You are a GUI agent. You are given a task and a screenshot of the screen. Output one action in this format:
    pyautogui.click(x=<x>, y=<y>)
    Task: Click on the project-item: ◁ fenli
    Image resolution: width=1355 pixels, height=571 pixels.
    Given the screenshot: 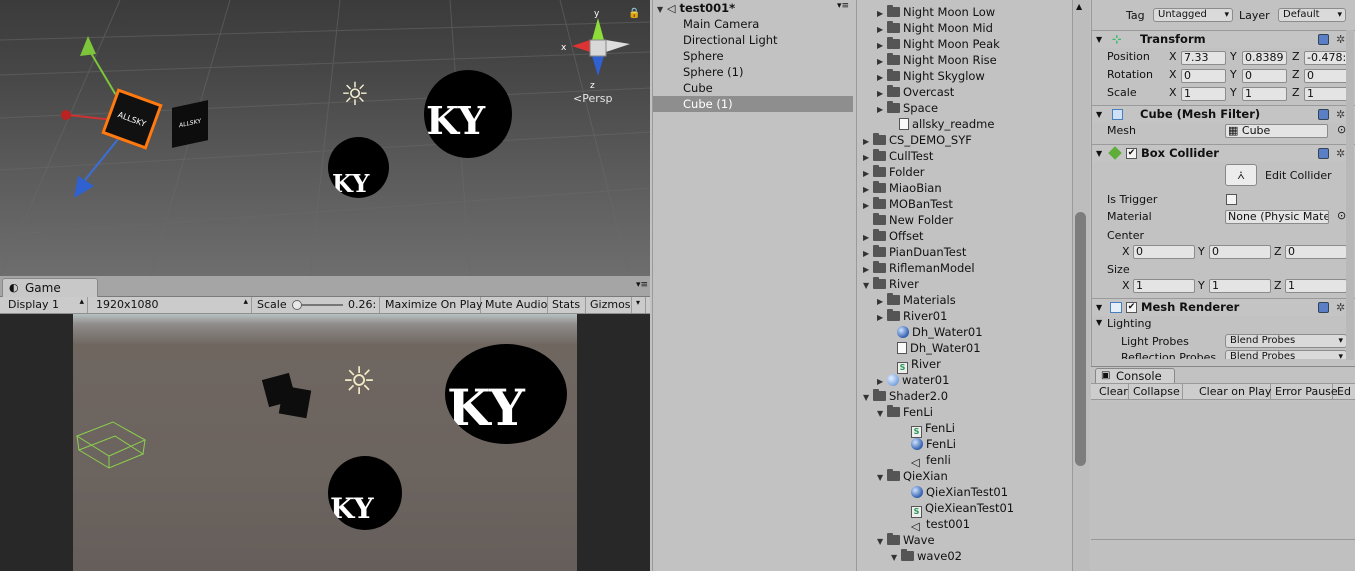 What is the action you would take?
    pyautogui.click(x=926, y=460)
    